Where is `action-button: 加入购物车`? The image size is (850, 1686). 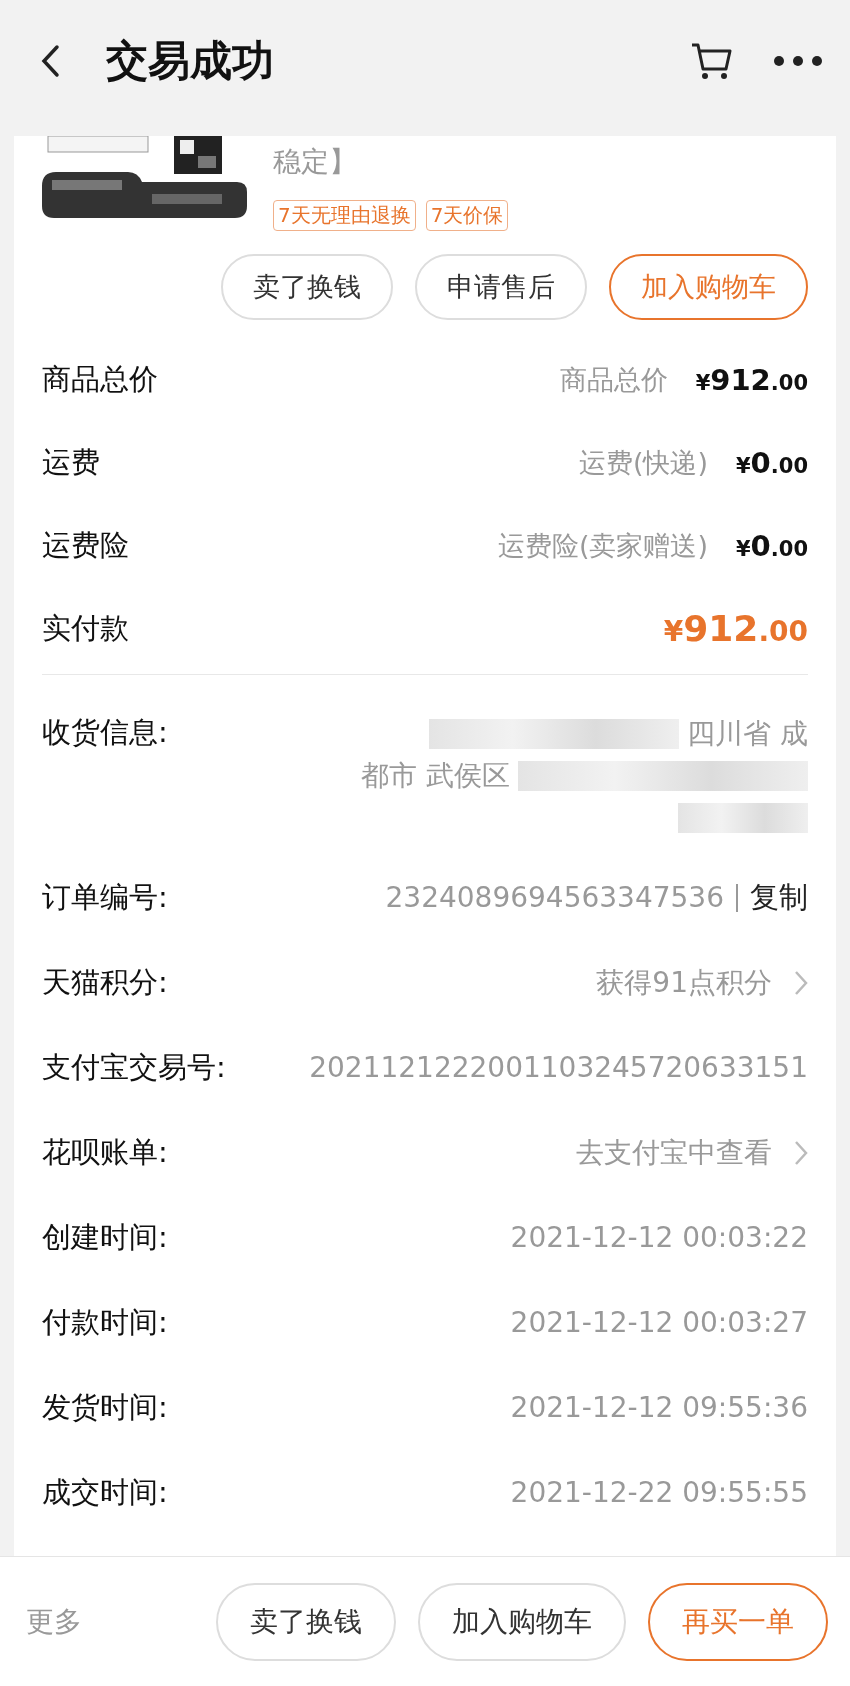
action-button: 加入购物车 is located at coordinates (522, 1621).